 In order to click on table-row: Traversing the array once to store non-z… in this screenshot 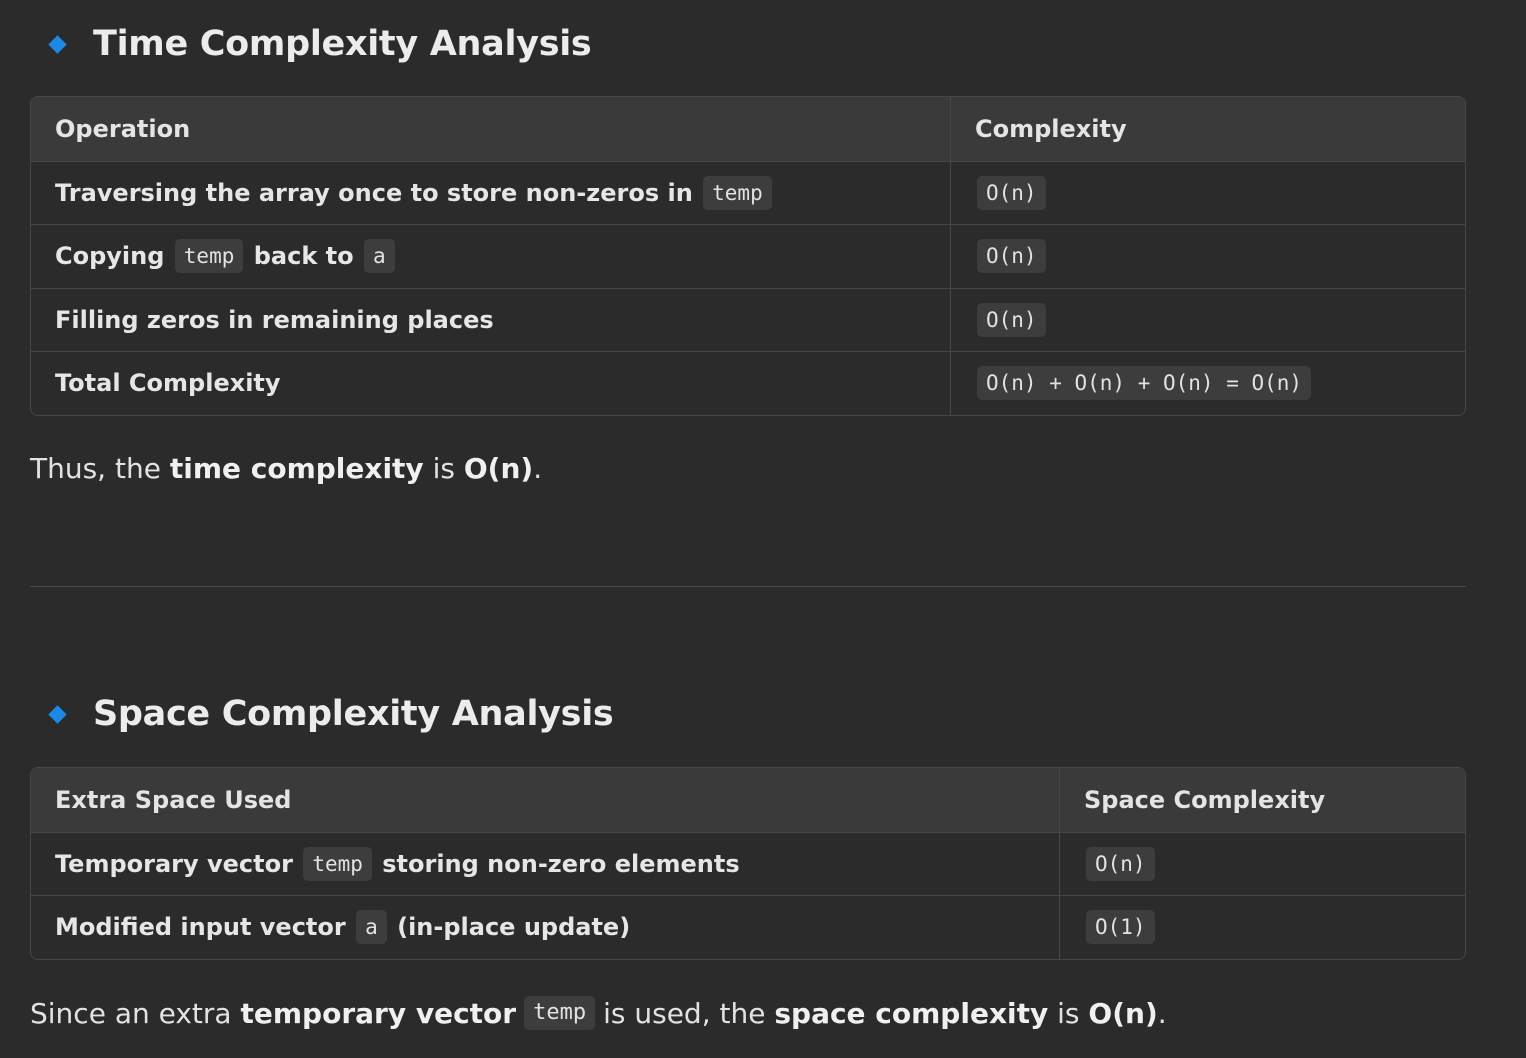, I will do `click(748, 192)`.